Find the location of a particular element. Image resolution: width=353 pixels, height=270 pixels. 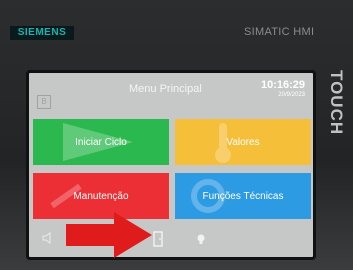

technical-functions-label: Funções Técnicas is located at coordinates (243, 196).